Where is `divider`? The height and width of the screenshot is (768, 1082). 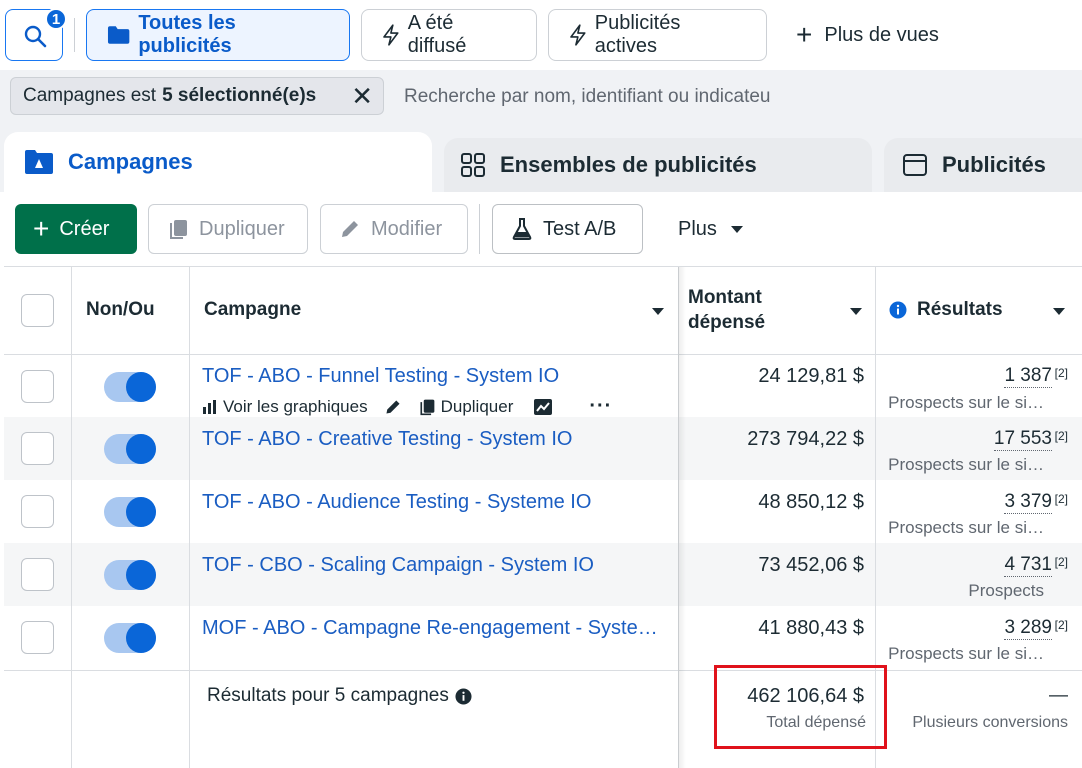 divider is located at coordinates (74, 35).